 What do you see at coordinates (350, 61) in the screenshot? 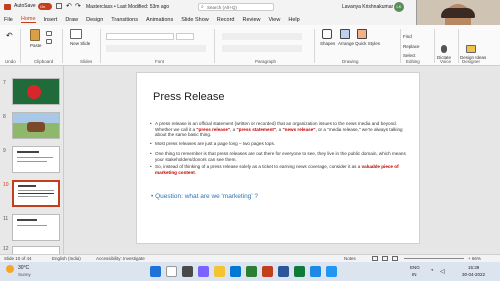
I see `group-drawing: Drawing` at bounding box center [350, 61].